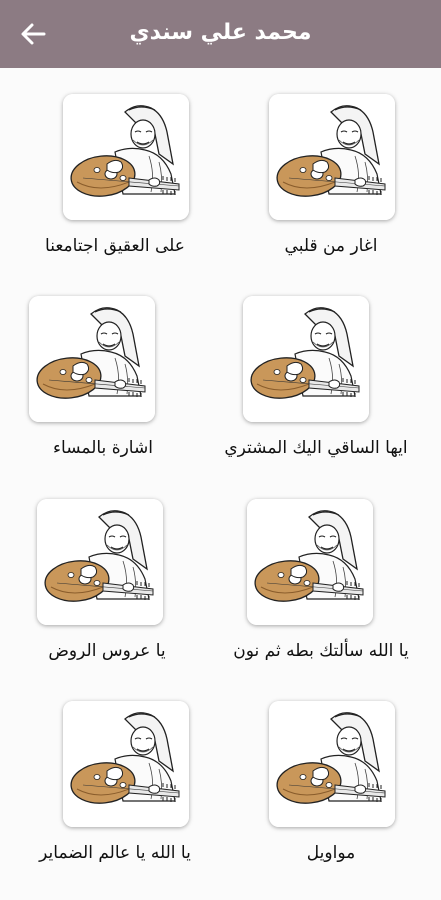 The width and height of the screenshot is (441, 900). Describe the element at coordinates (331, 853) in the screenshot. I see `song-title: مواويل` at that location.